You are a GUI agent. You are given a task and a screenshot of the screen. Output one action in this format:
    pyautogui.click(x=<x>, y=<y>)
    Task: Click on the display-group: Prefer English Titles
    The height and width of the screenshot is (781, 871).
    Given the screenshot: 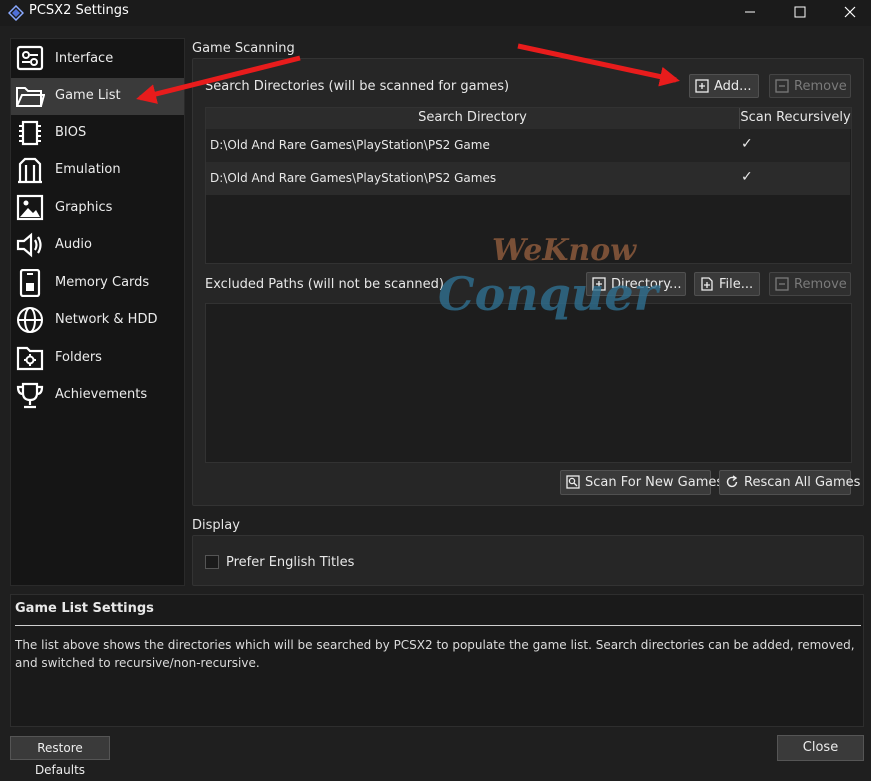 What is the action you would take?
    pyautogui.click(x=528, y=560)
    